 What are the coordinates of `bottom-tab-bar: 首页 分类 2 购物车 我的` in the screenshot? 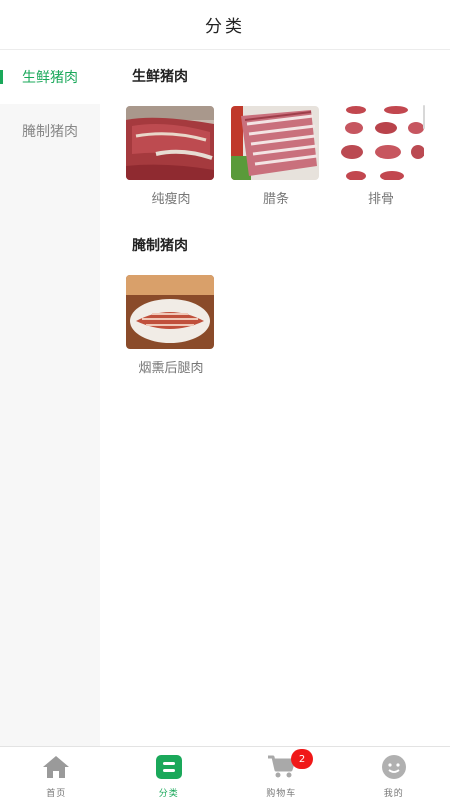 It's located at (225, 773).